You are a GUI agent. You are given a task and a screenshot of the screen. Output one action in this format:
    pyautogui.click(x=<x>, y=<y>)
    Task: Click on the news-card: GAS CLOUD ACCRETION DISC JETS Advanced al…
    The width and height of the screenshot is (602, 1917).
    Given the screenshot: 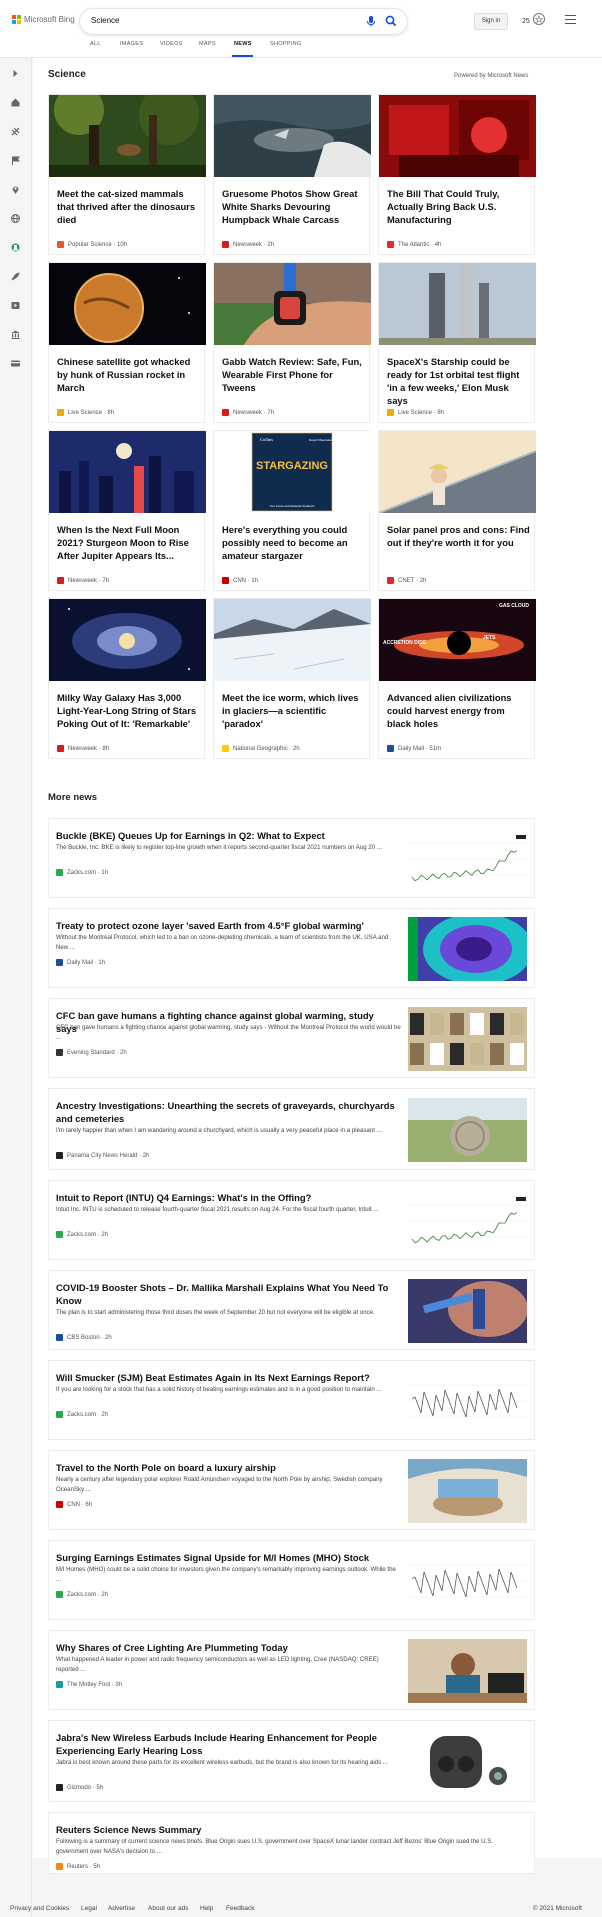 What is the action you would take?
    pyautogui.click(x=457, y=678)
    